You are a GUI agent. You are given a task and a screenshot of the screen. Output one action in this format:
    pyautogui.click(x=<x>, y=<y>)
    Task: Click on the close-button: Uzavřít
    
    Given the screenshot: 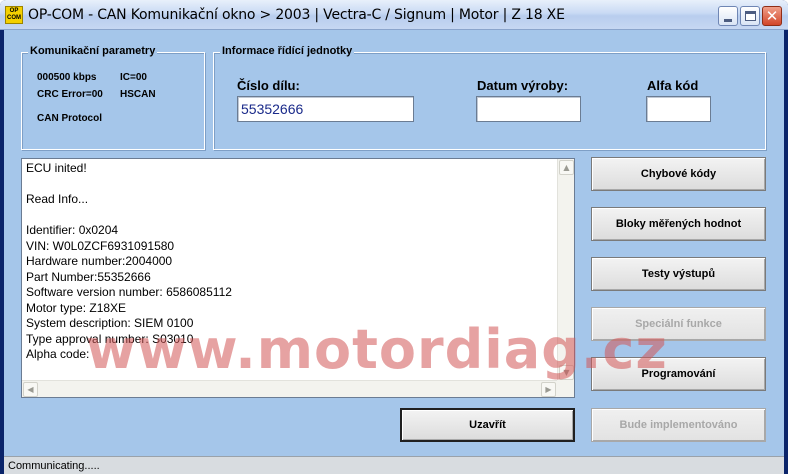 What is the action you would take?
    pyautogui.click(x=487, y=425)
    